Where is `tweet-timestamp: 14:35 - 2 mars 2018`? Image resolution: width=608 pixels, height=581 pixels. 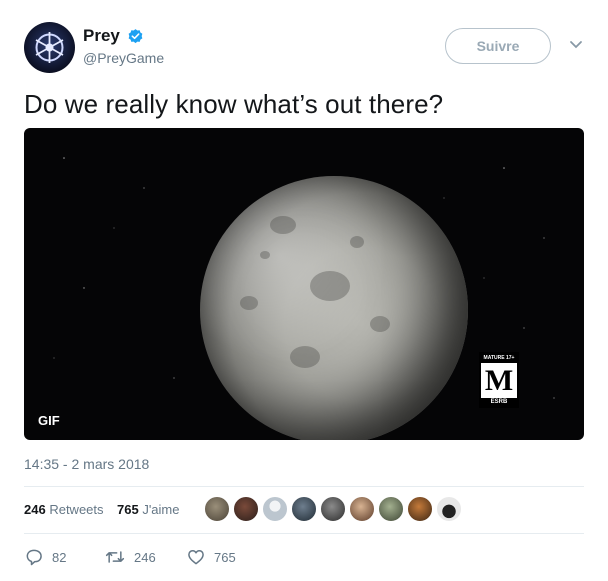 tweet-timestamp: 14:35 - 2 mars 2018 is located at coordinates (86, 464).